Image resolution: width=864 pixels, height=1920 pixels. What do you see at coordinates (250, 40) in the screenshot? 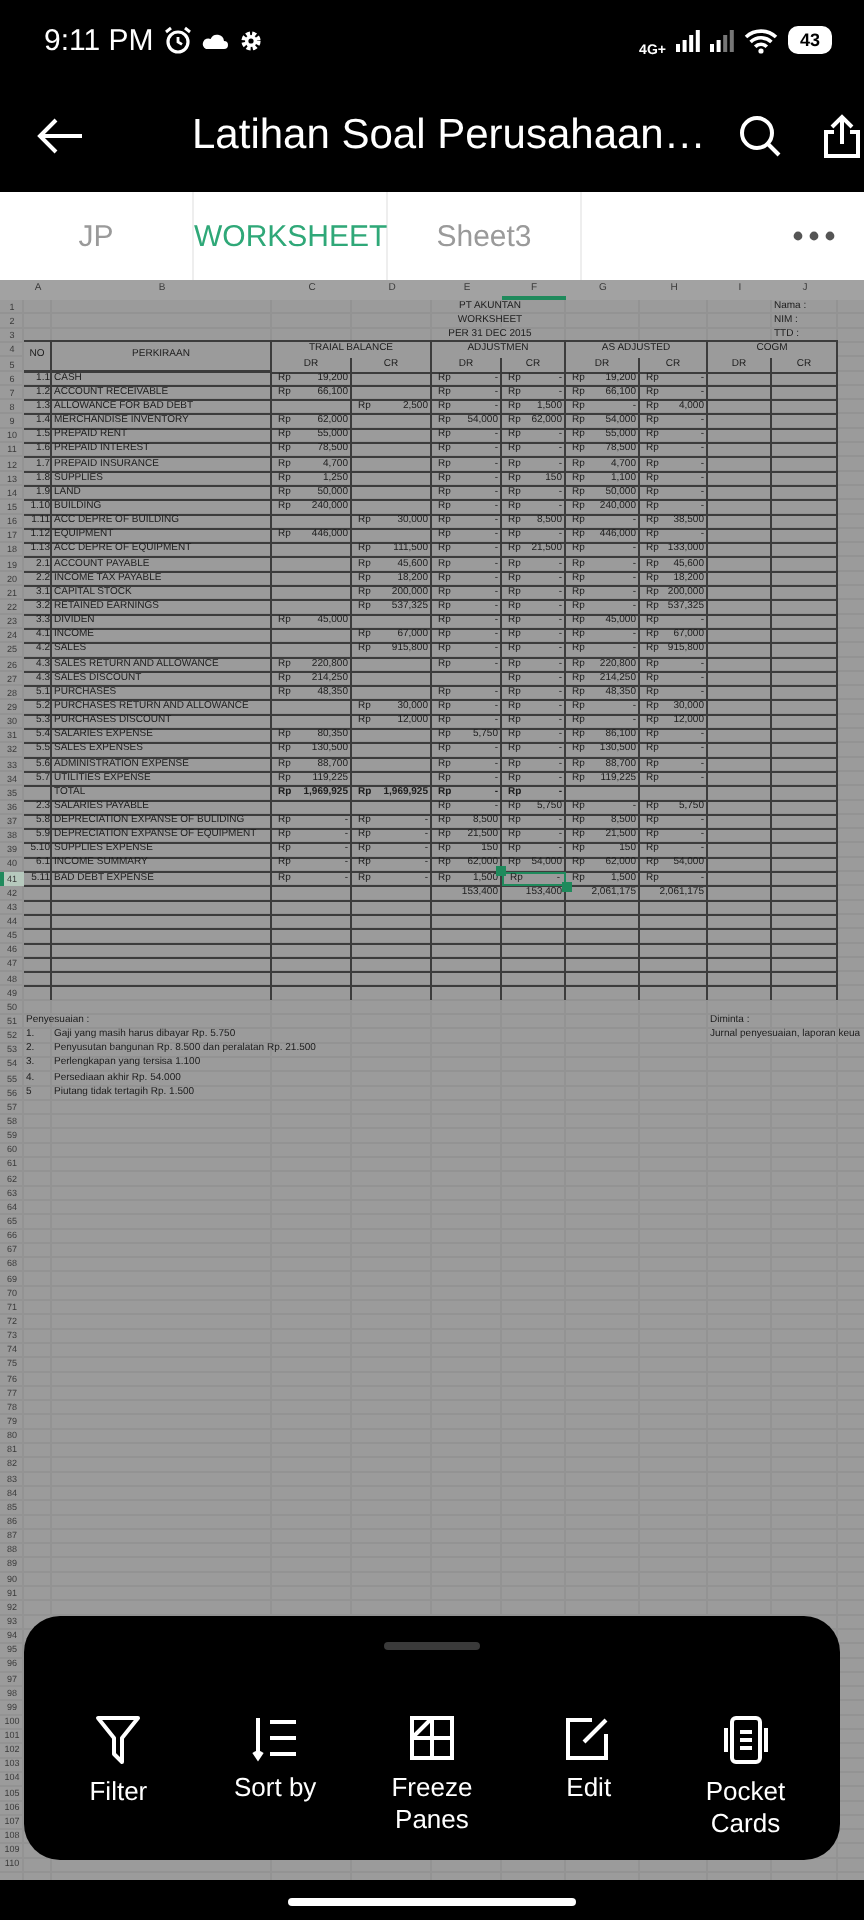
I see `gear-icon` at bounding box center [250, 40].